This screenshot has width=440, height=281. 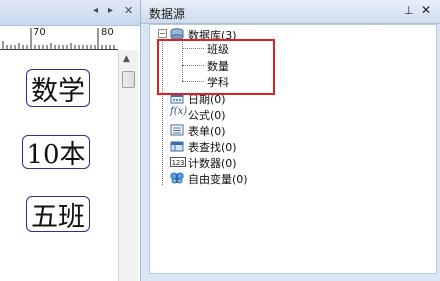 I want to click on datasource-titlebar: 数据源 ⊥ ✕, so click(x=290, y=12).